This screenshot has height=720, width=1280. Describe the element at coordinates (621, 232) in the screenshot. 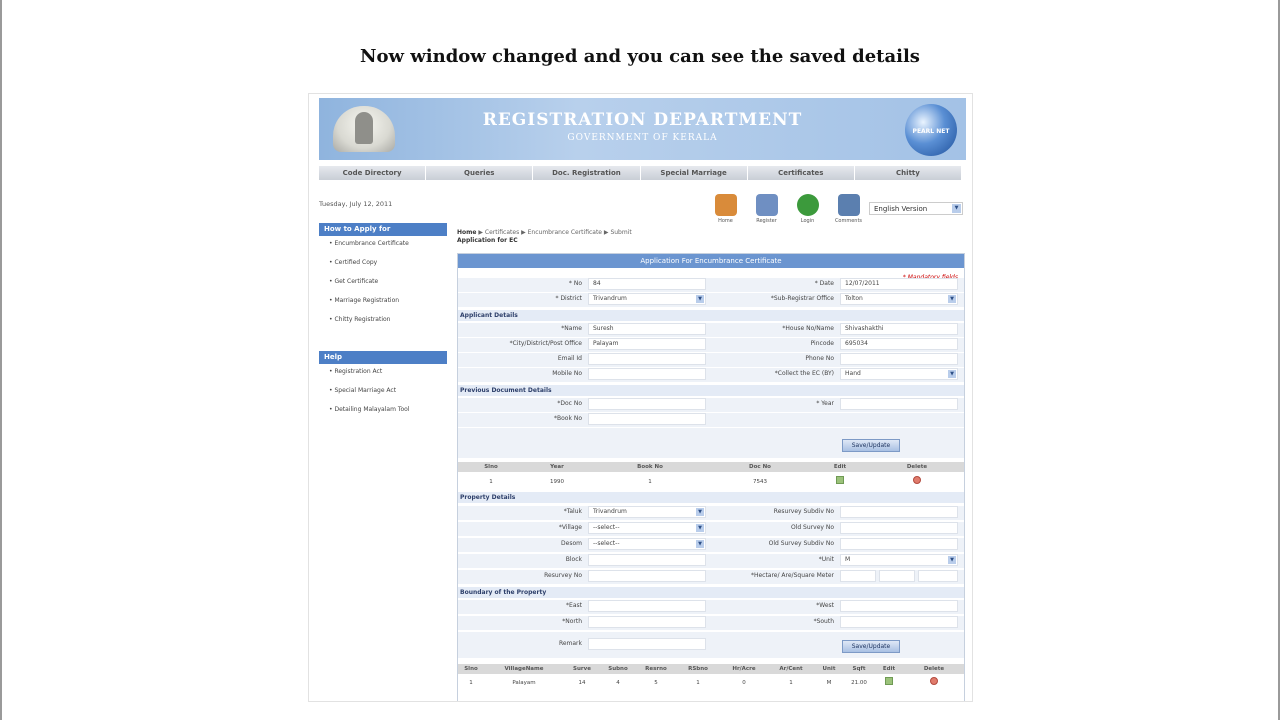

I see `breadcrumb-submit: Submit` at that location.